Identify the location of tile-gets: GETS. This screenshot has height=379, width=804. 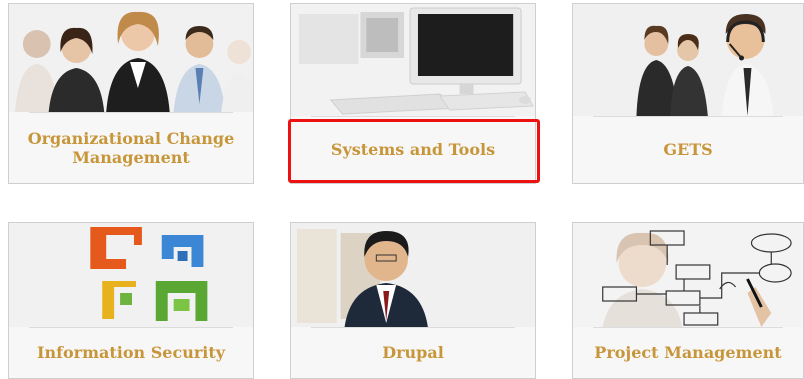
(688, 93).